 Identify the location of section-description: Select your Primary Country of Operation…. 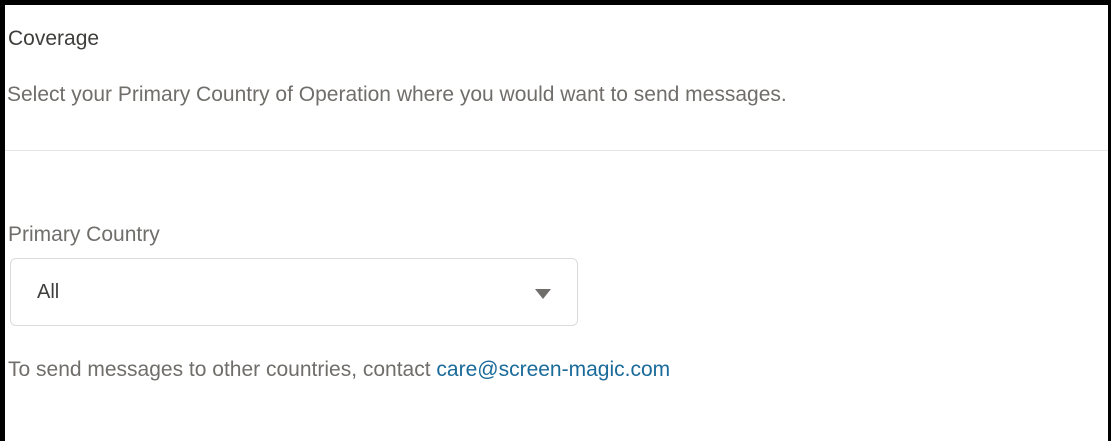
(397, 94).